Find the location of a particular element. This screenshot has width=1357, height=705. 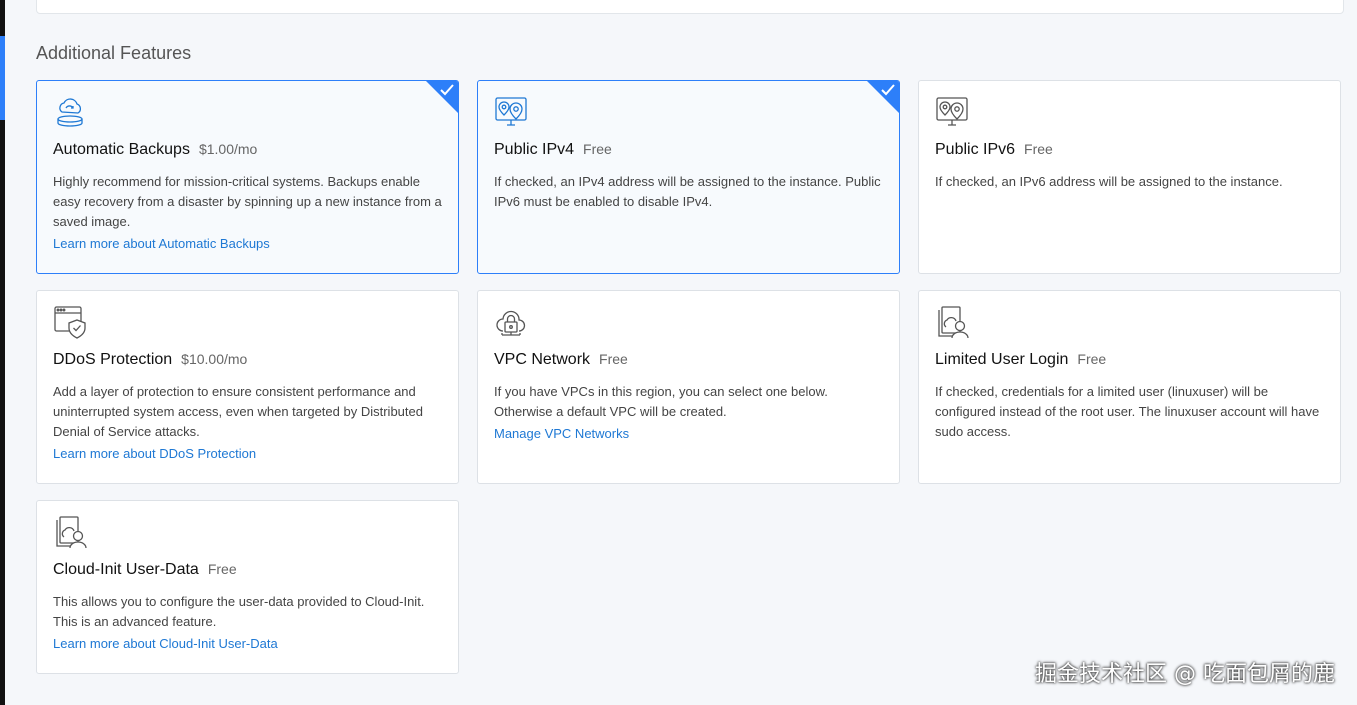

previous-section-card is located at coordinates (690, 7).